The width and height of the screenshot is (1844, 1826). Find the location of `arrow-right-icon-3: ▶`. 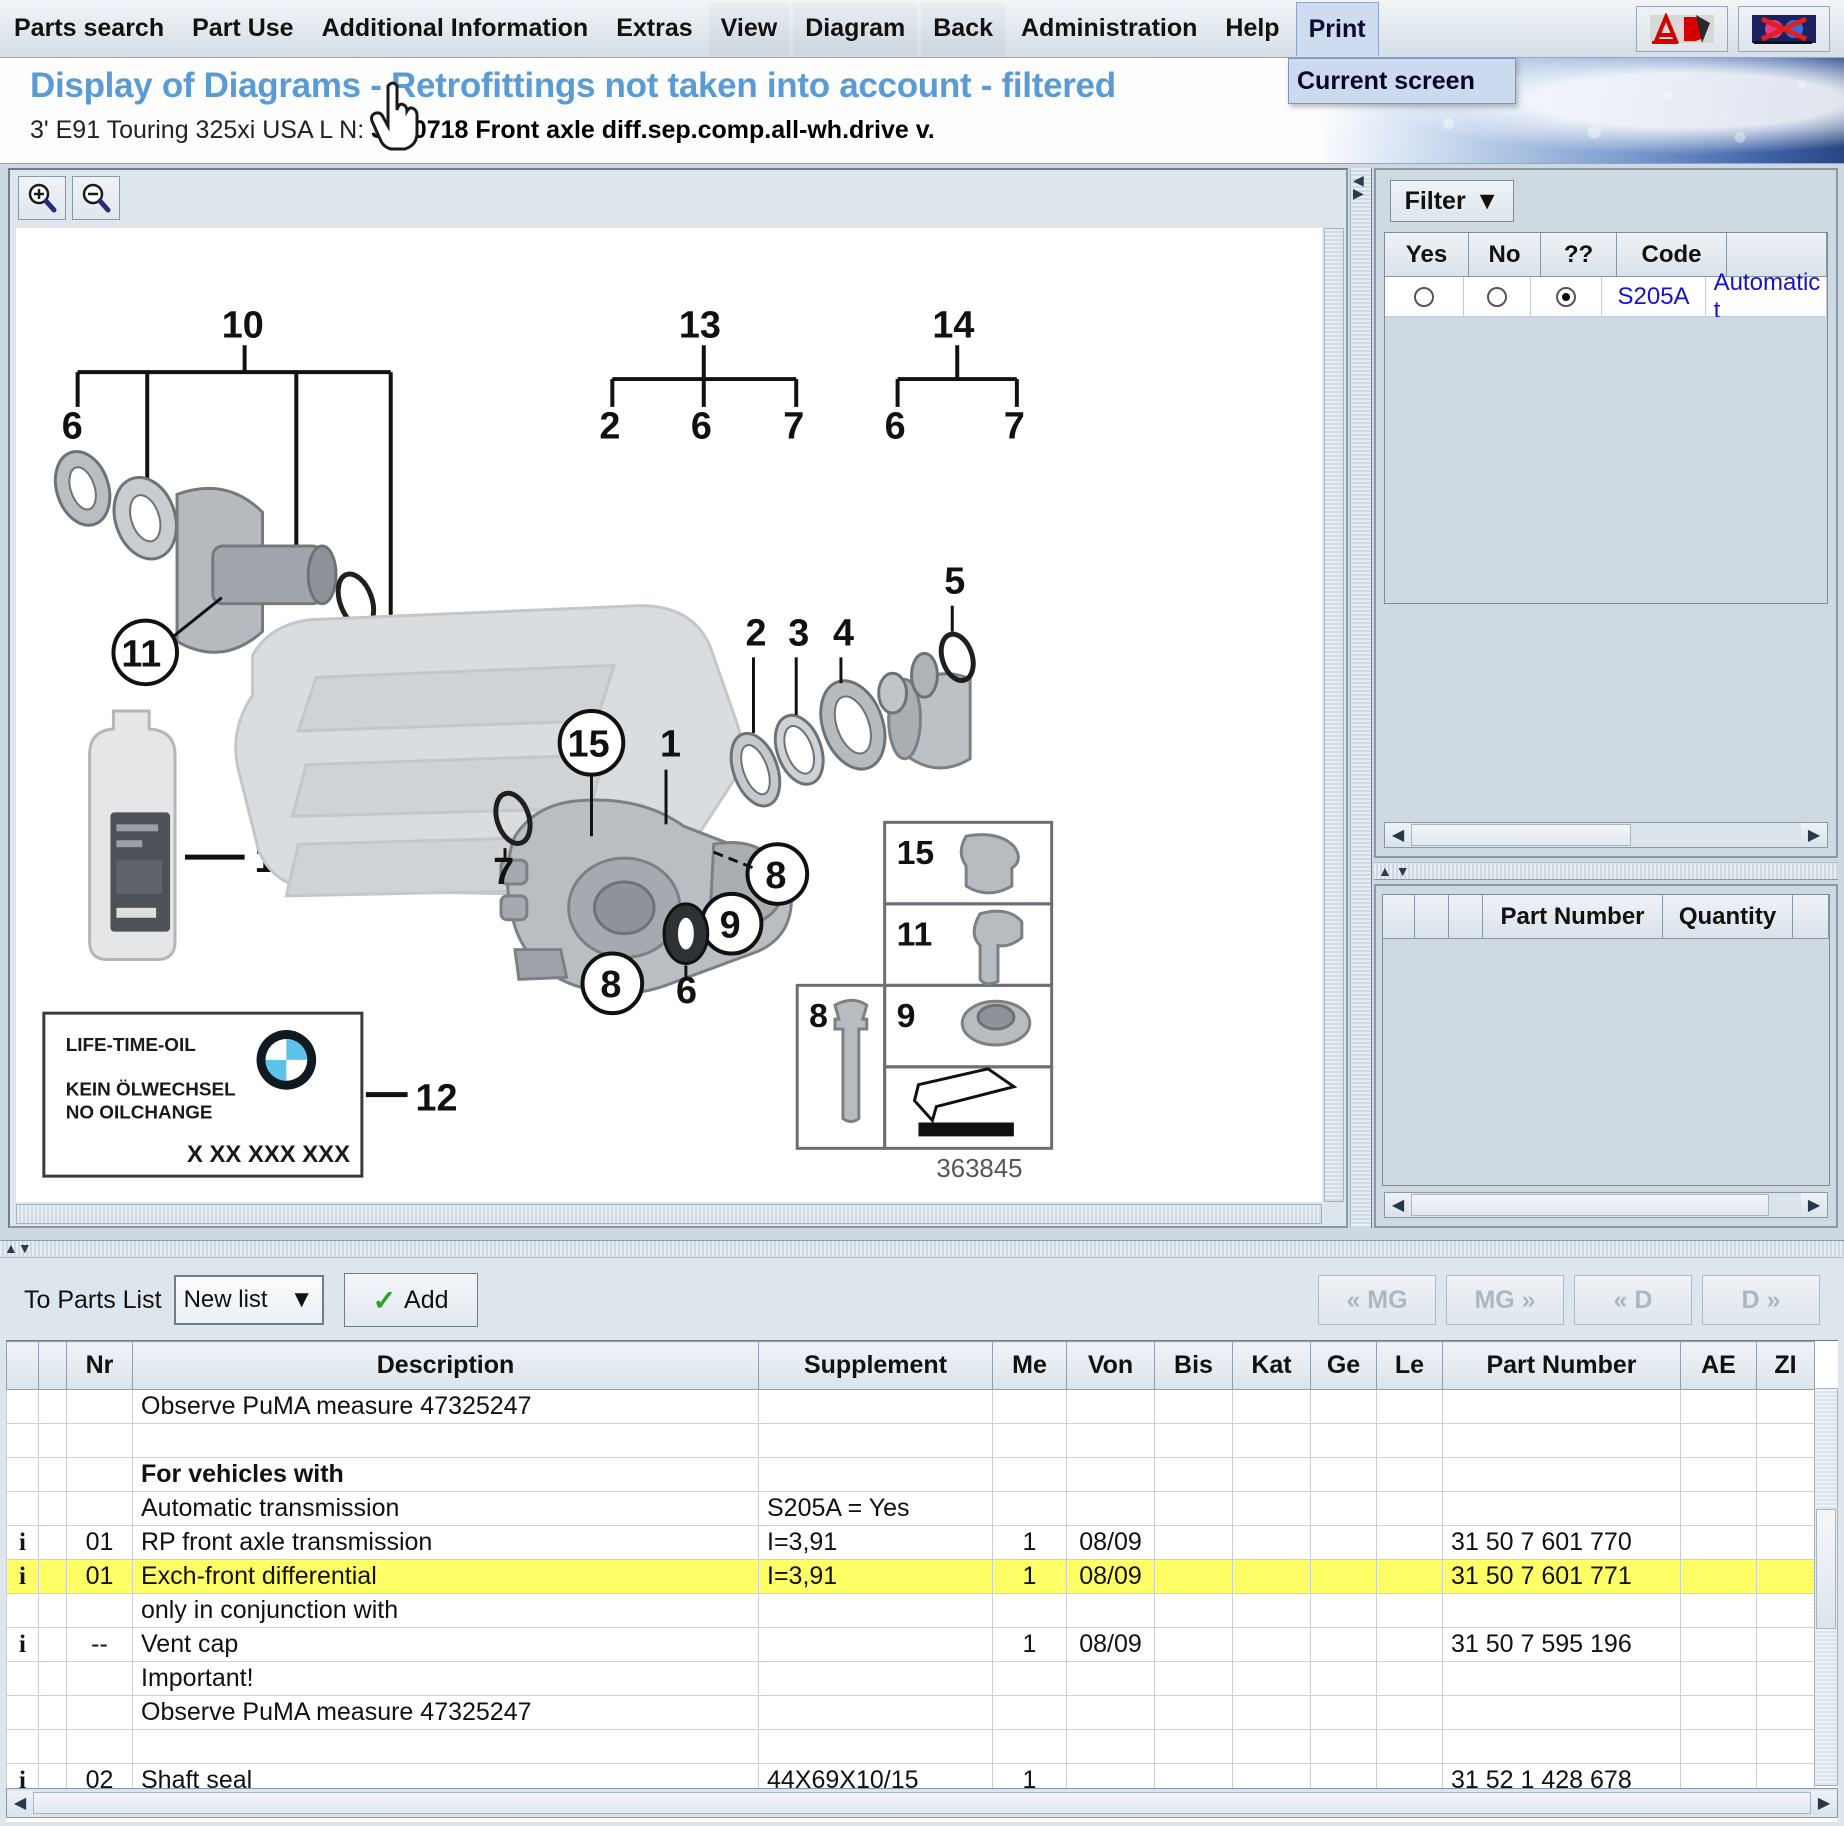

arrow-right-icon-3: ▶ is located at coordinates (1824, 1803).